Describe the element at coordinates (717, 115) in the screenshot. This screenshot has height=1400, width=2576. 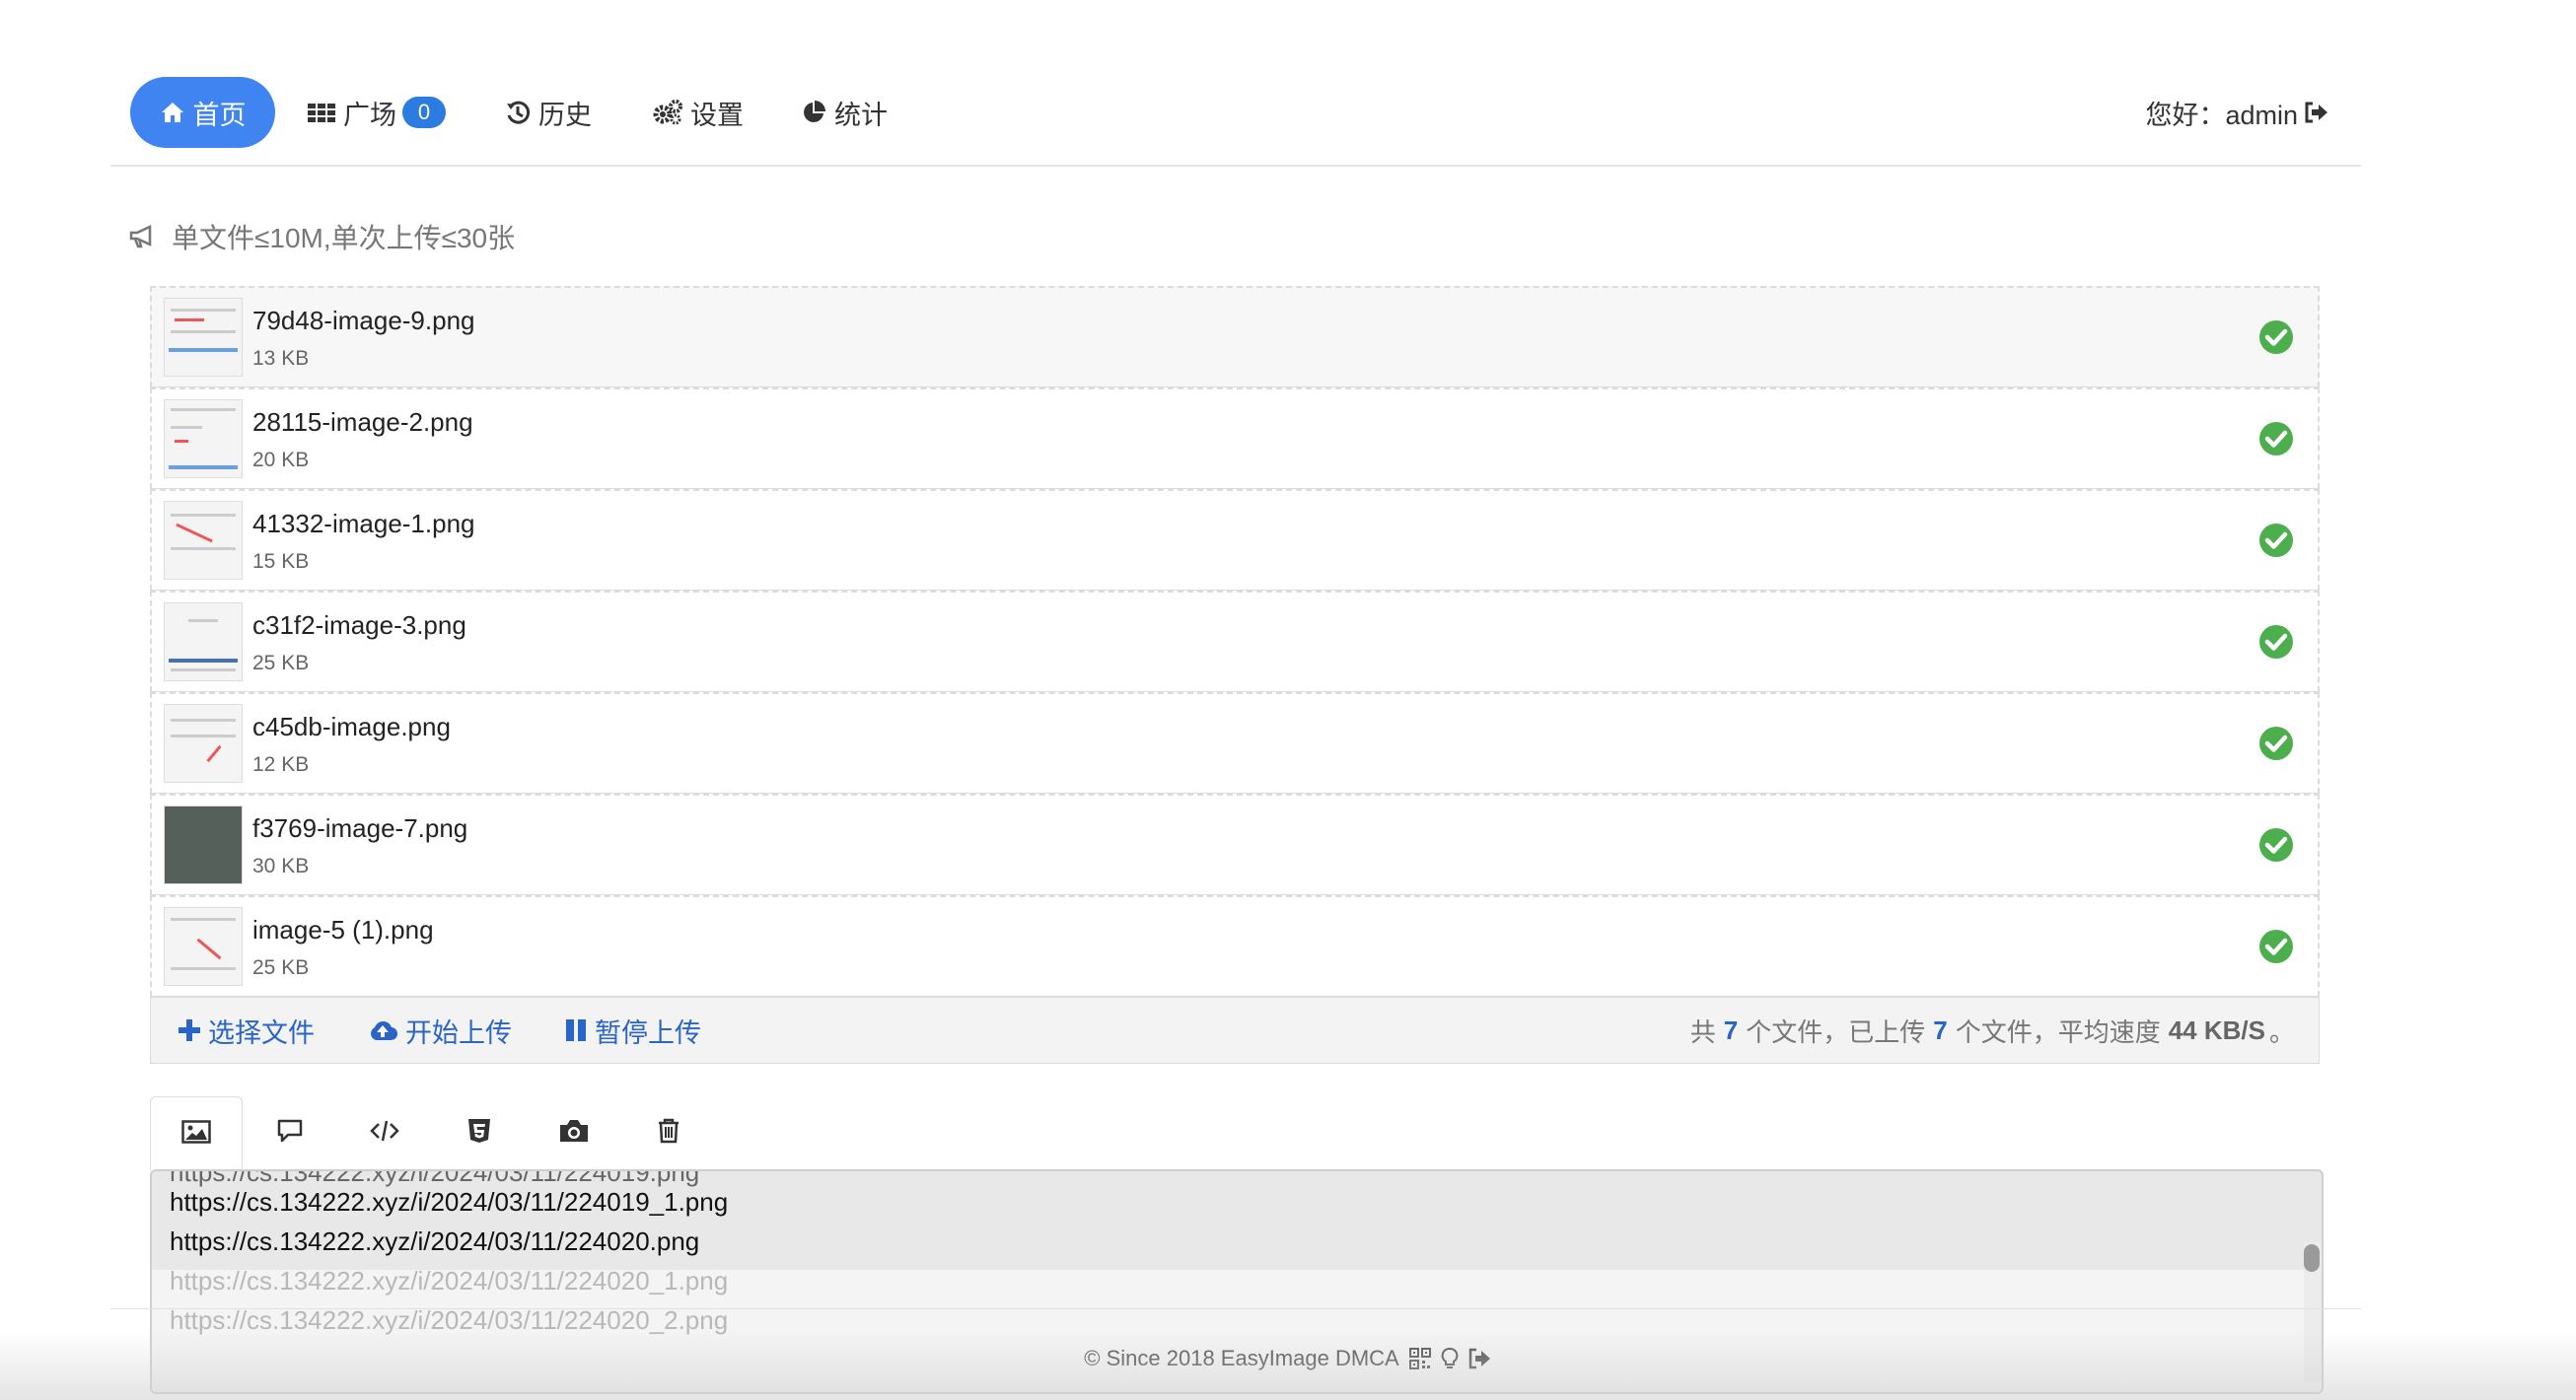
I see `nav-settings-label: 设置` at that location.